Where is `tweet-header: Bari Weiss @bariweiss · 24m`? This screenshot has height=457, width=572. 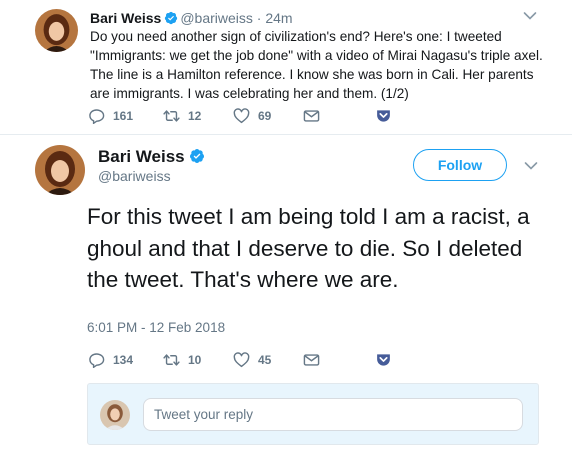
tweet-header: Bari Weiss @bariweiss · 24m is located at coordinates (191, 18).